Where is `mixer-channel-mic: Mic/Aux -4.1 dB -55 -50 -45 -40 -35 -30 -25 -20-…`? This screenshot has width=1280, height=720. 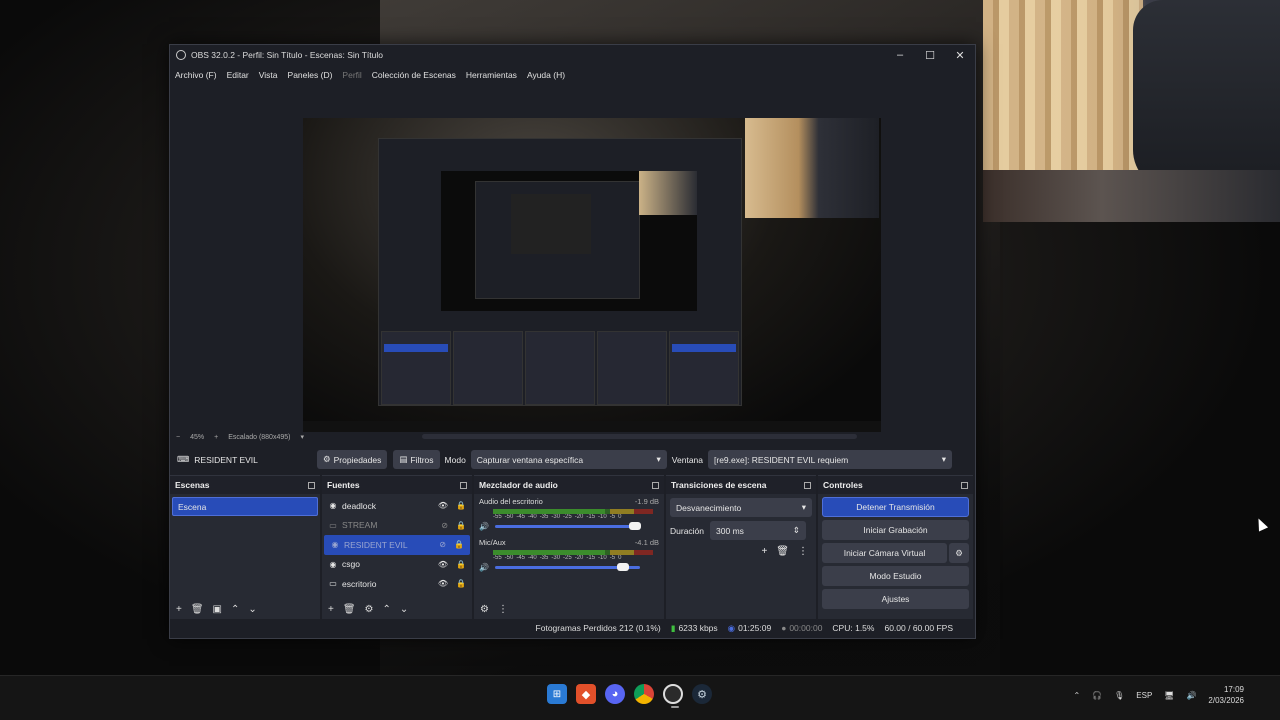 mixer-channel-mic: Mic/Aux -4.1 dB -55 -50 -45 -40 -35 -30 -25 -20-… is located at coordinates (569, 555).